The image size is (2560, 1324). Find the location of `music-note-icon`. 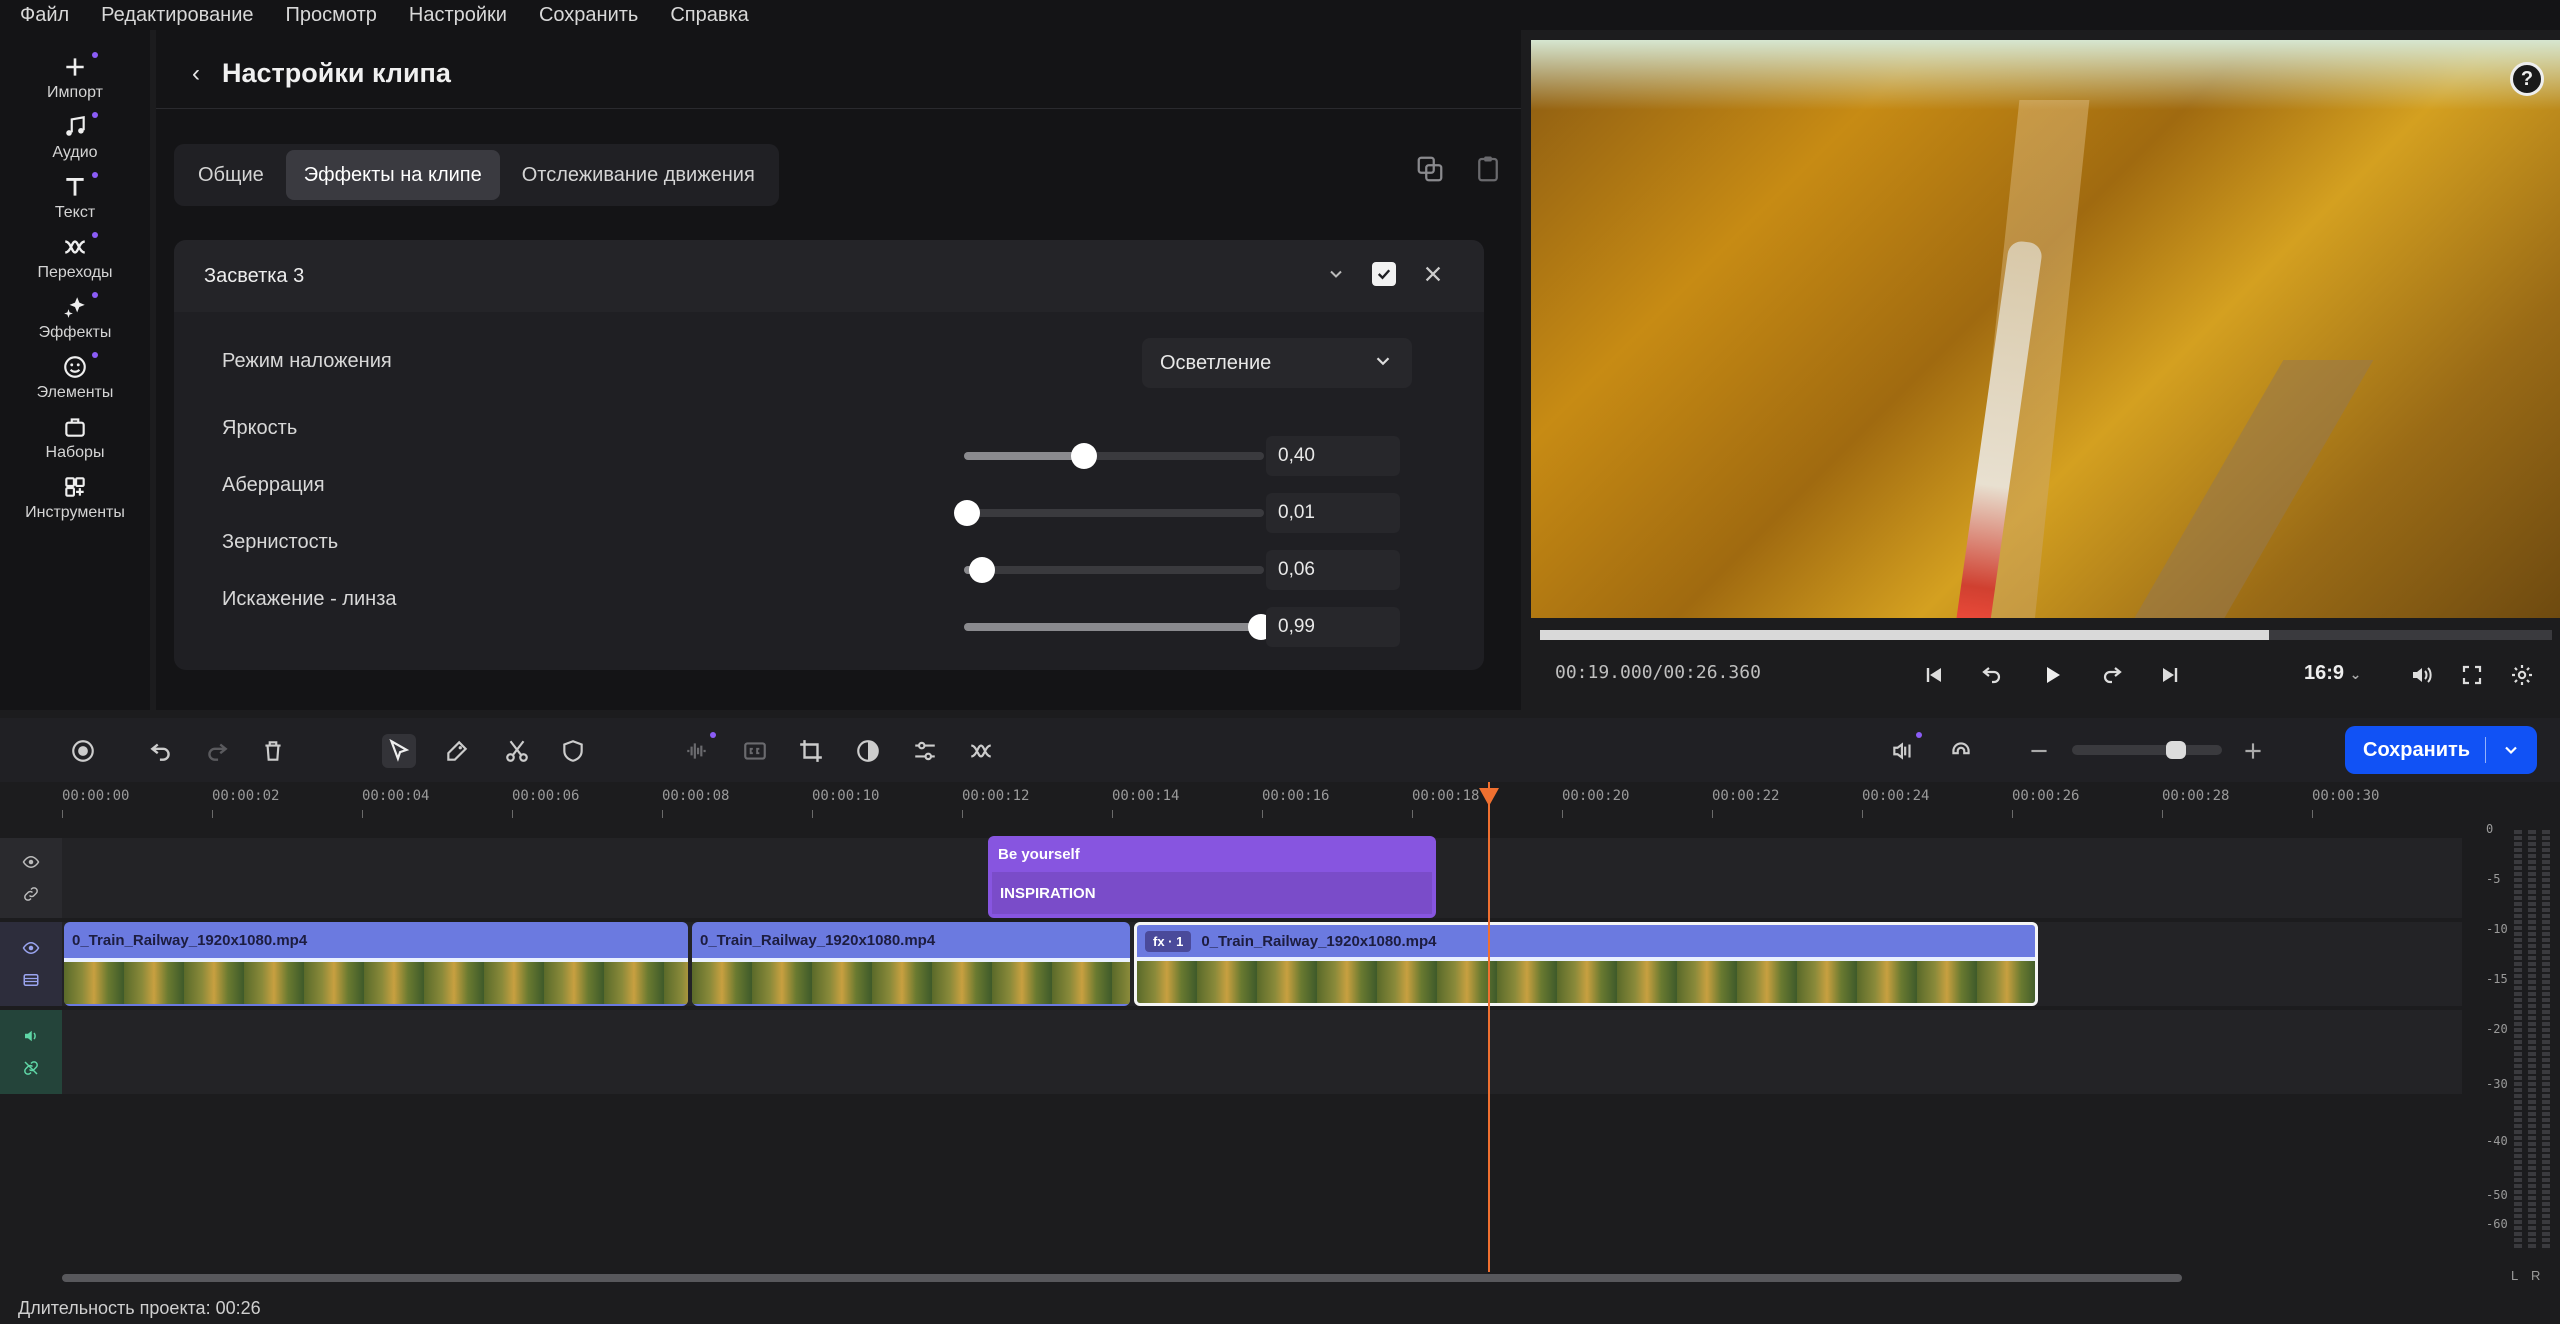

music-note-icon is located at coordinates (75, 125).